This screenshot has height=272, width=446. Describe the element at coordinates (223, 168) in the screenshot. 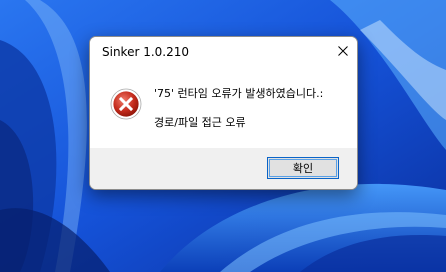

I see `dialog-button-bar: 확인` at that location.